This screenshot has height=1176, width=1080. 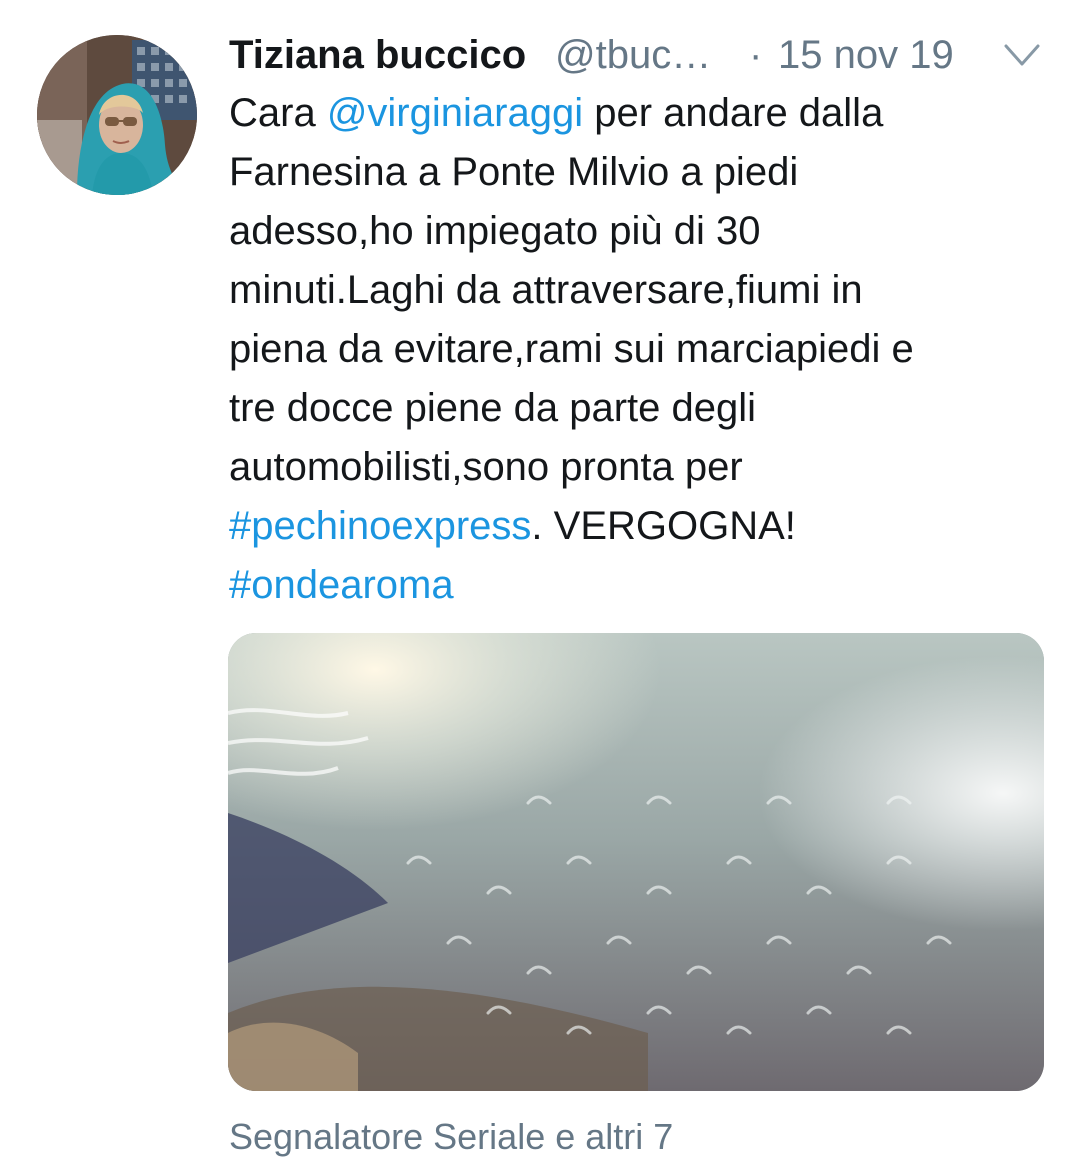 What do you see at coordinates (514, 172) in the screenshot?
I see `tweet-text-line: Farnesina a Ponte Milvio a piedi` at bounding box center [514, 172].